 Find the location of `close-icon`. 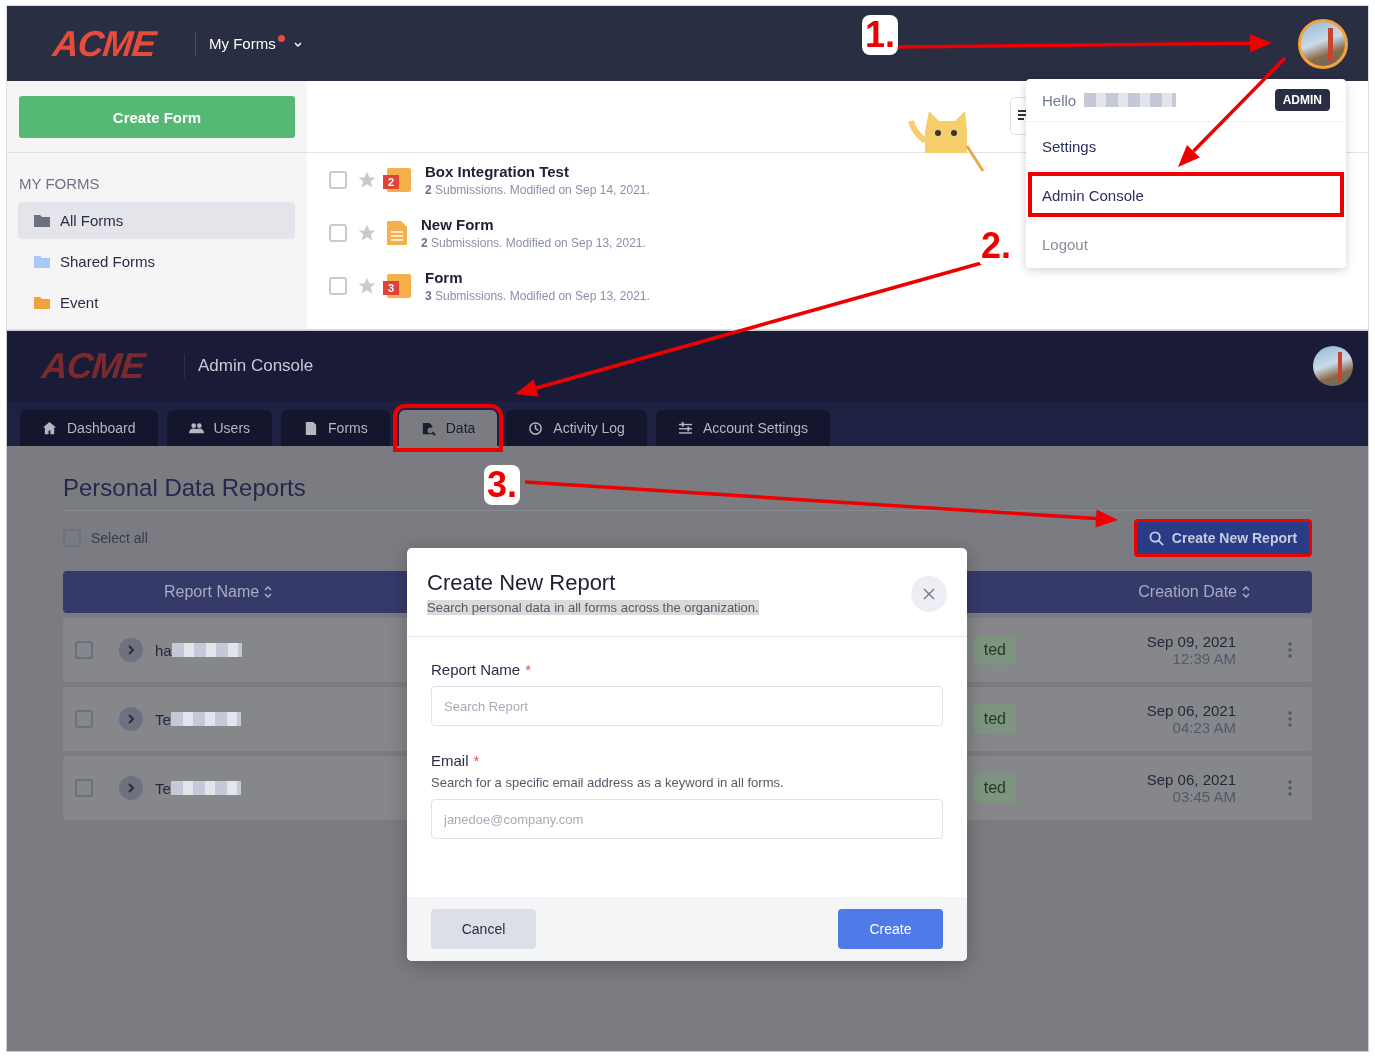

close-icon is located at coordinates (929, 594).